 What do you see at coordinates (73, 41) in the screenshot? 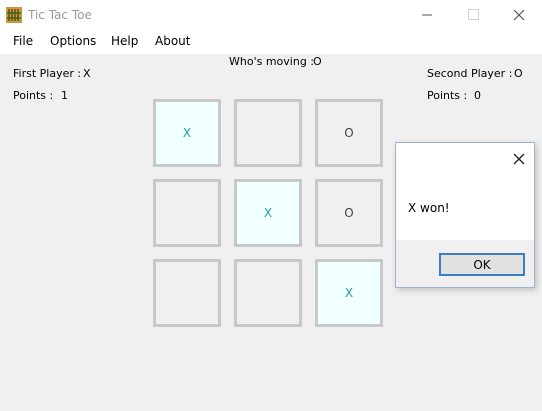
I see `menu-options: Options` at bounding box center [73, 41].